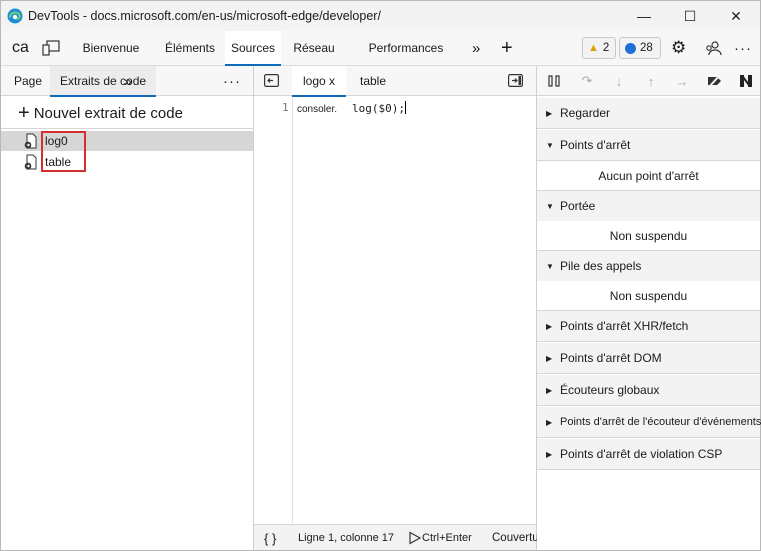 The width and height of the screenshot is (761, 551). I want to click on section-csp-breakpoints: ▶ Points d'arrêt de violation CSP, so click(648, 454).